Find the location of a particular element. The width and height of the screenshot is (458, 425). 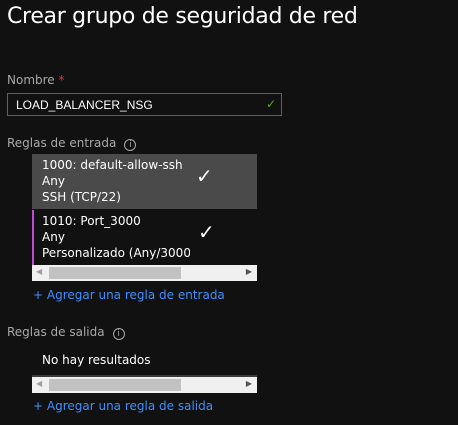

rule-name: 1010: Port_3000 is located at coordinates (91, 221).